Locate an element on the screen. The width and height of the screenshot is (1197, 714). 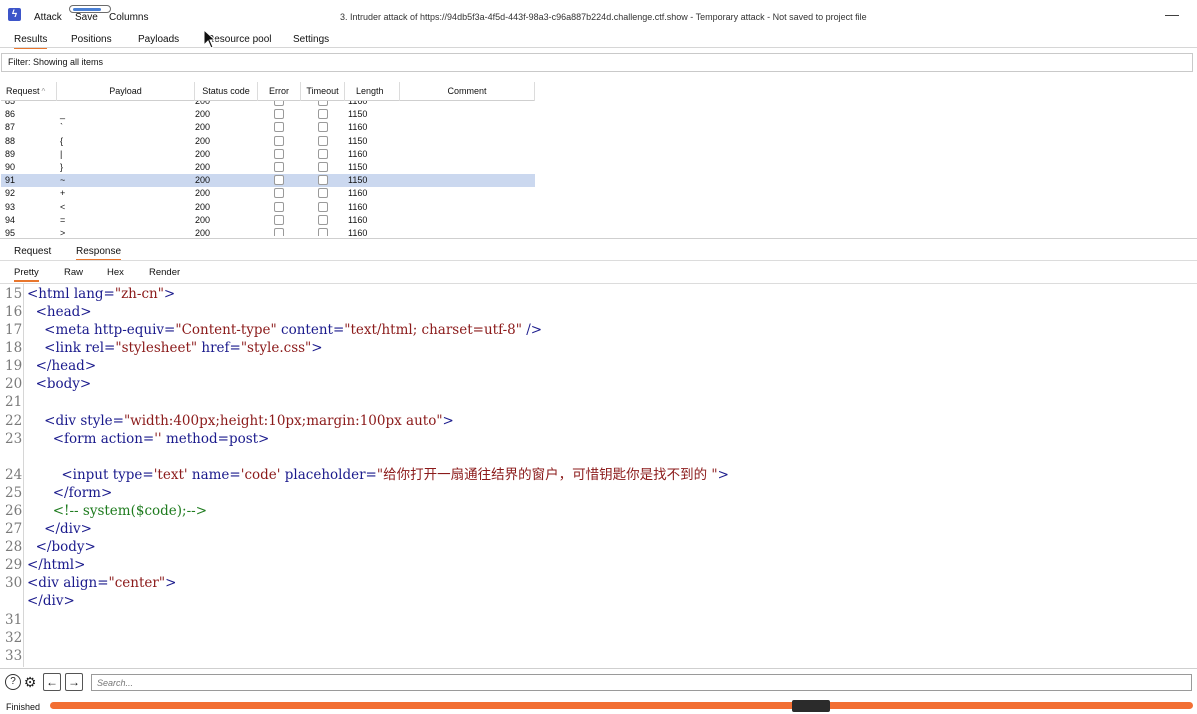
search-input is located at coordinates (641, 682).